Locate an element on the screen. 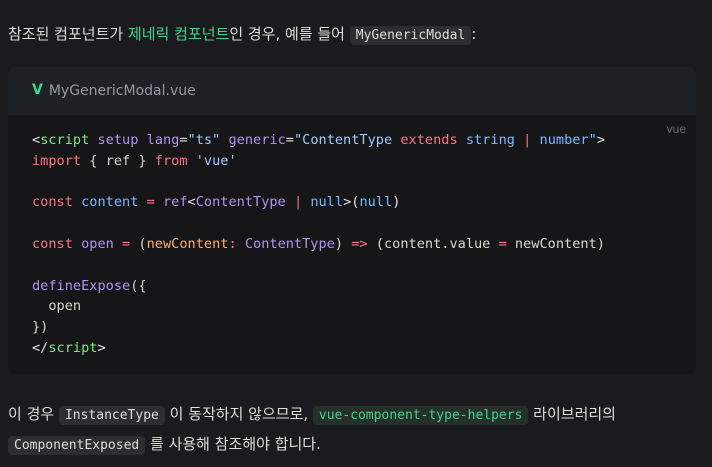 The width and height of the screenshot is (712, 467). code-line: open is located at coordinates (352, 306).